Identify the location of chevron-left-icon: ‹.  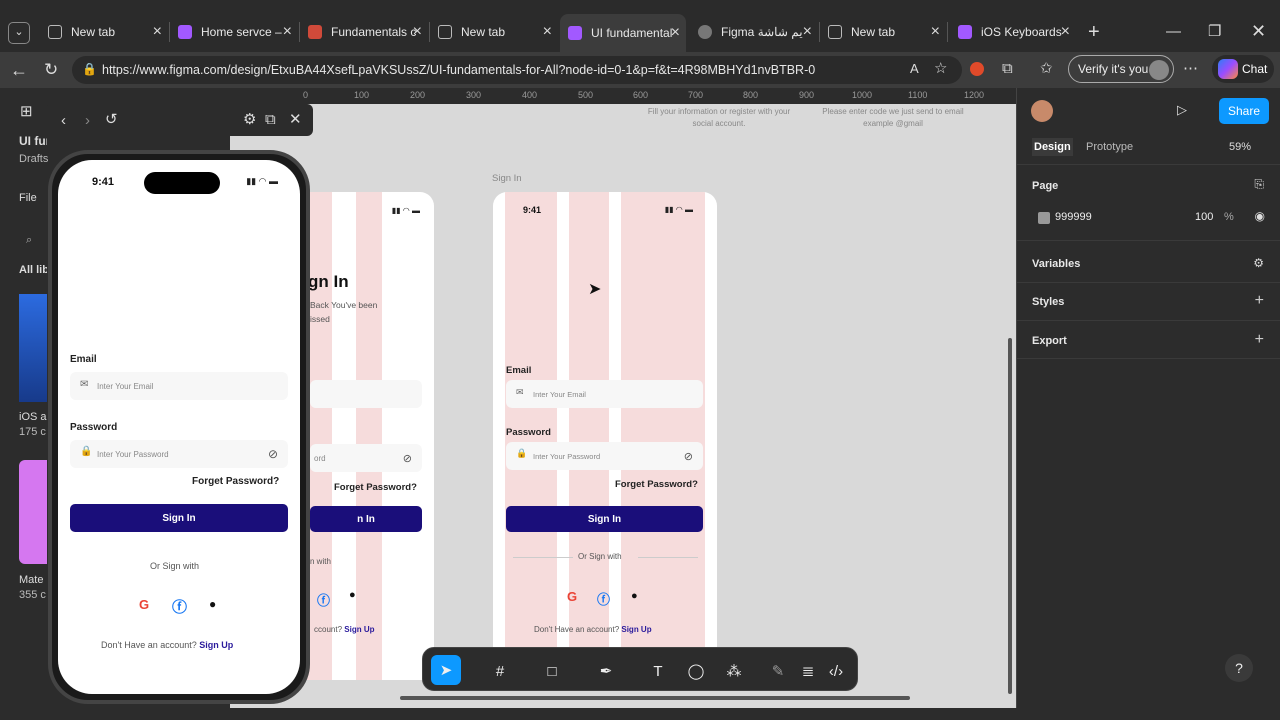
(63, 120).